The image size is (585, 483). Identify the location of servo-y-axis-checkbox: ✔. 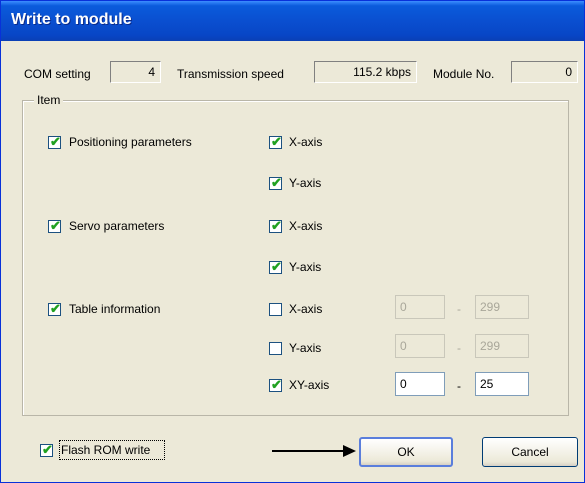
(275, 266).